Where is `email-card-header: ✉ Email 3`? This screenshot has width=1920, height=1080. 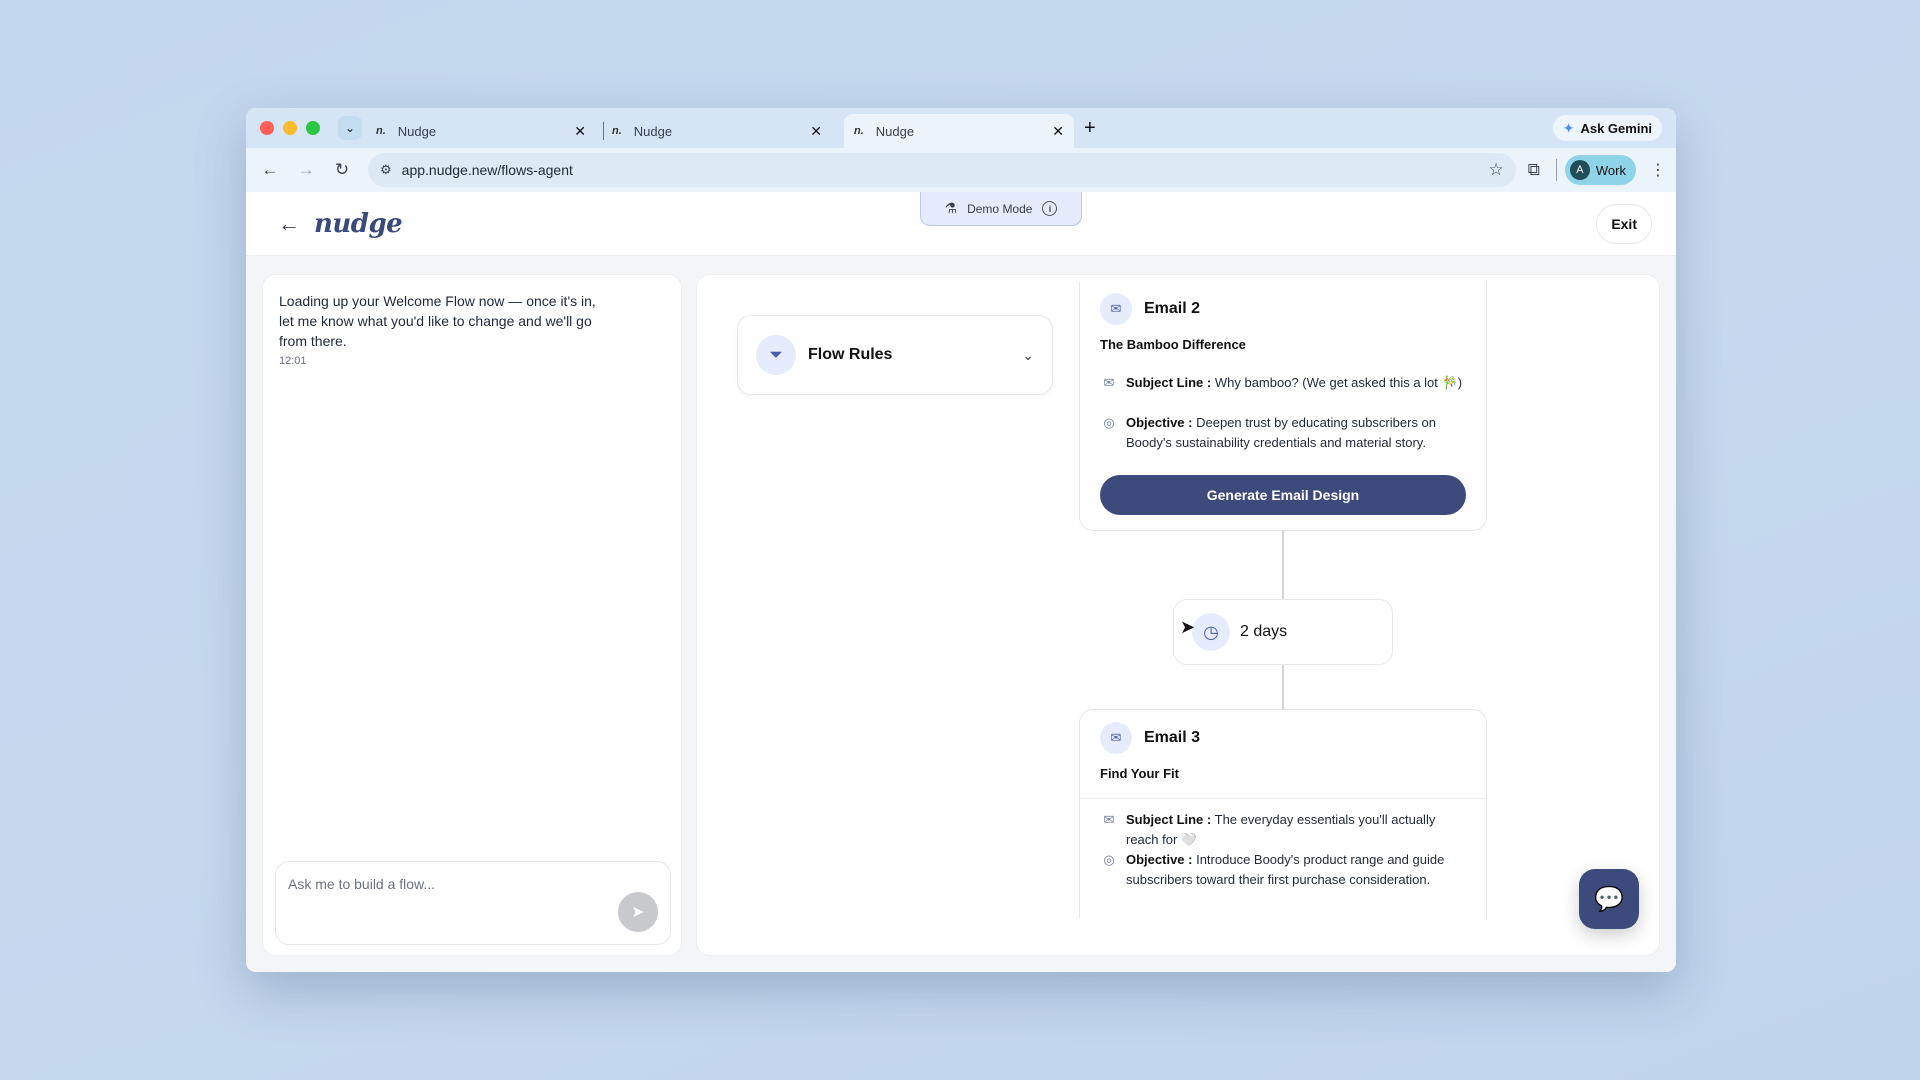 email-card-header: ✉ Email 3 is located at coordinates (1150, 738).